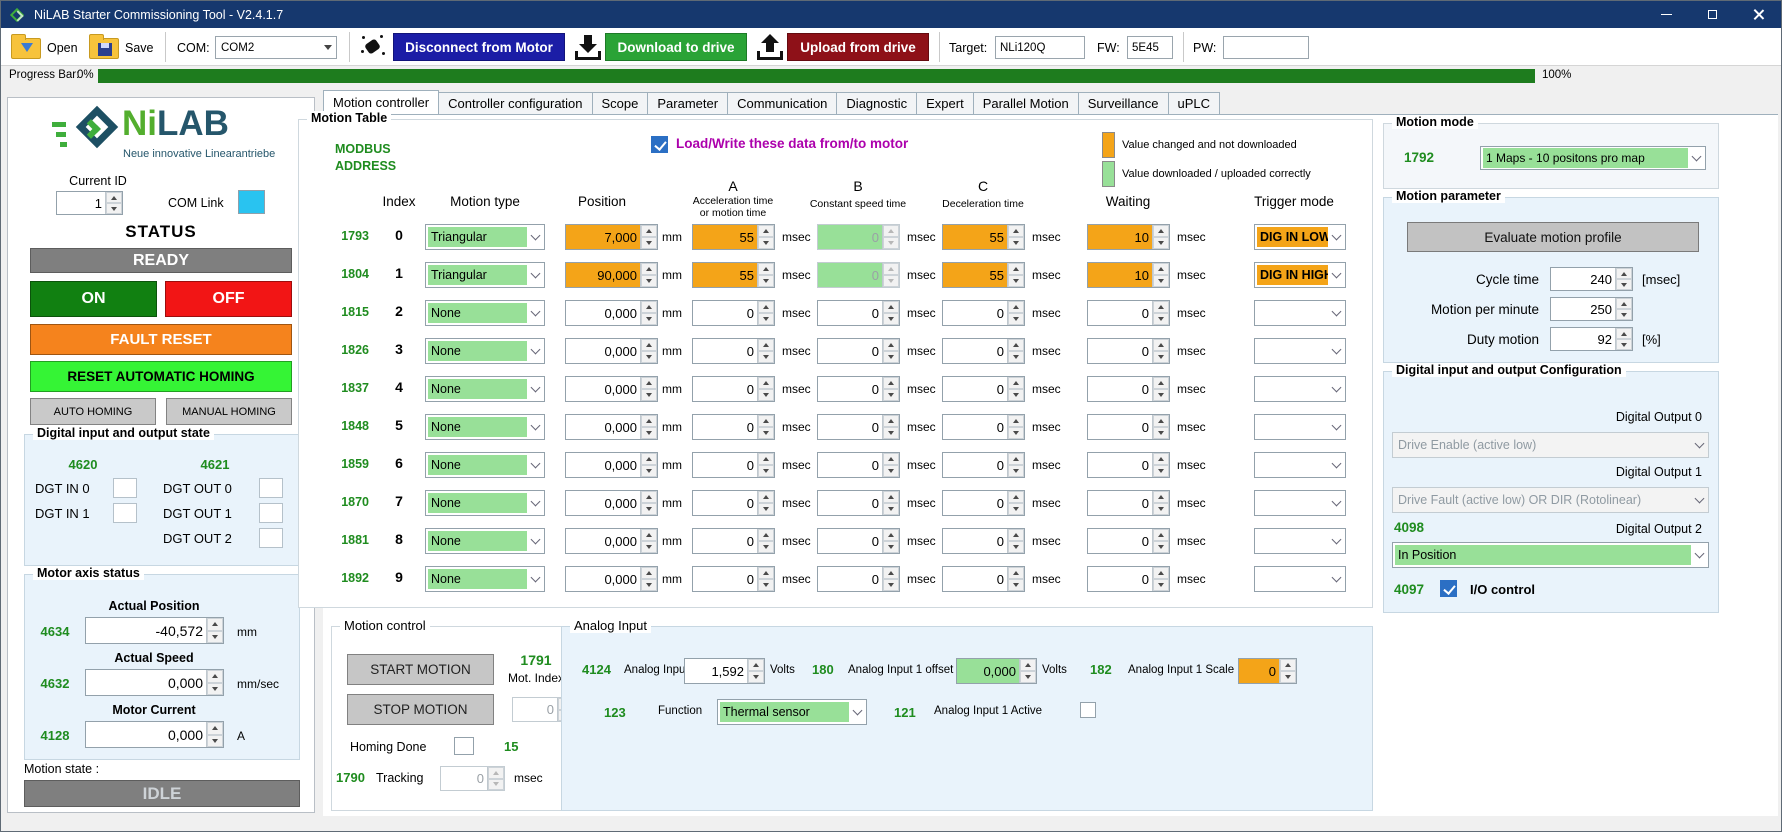  Describe the element at coordinates (1591, 279) in the screenshot. I see `cycle-time-field: 240` at that location.